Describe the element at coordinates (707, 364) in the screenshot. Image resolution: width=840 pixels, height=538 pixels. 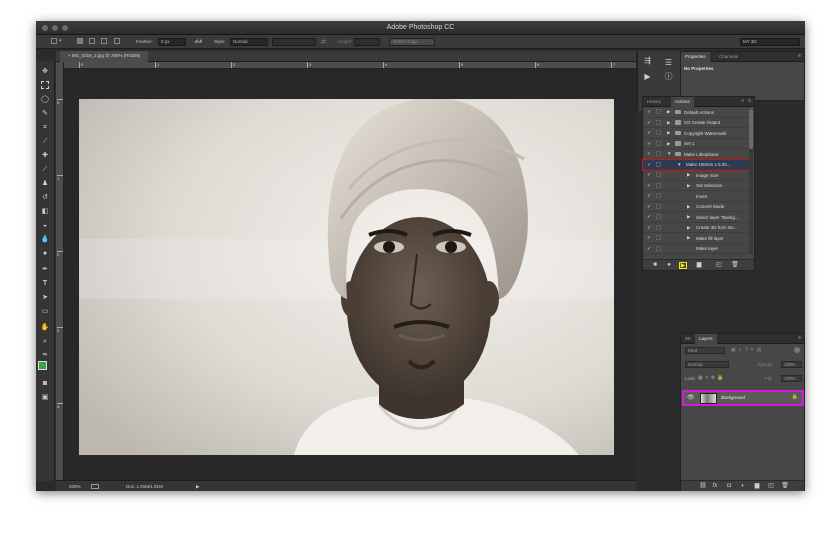
I see `blend-mode-select: Normal` at that location.